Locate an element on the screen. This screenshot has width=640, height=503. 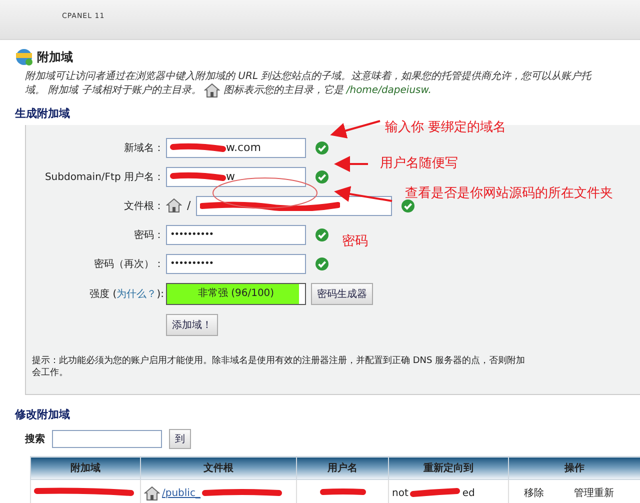
annotation-text: 查看是否是你网站源码的所在文件夹 is located at coordinates (509, 193).